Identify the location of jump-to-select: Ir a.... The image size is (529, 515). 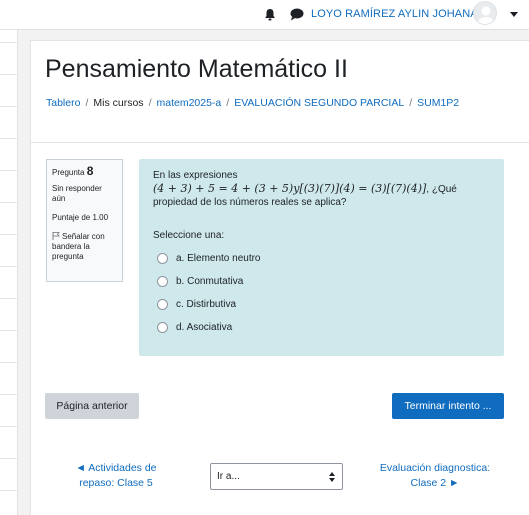
(276, 476).